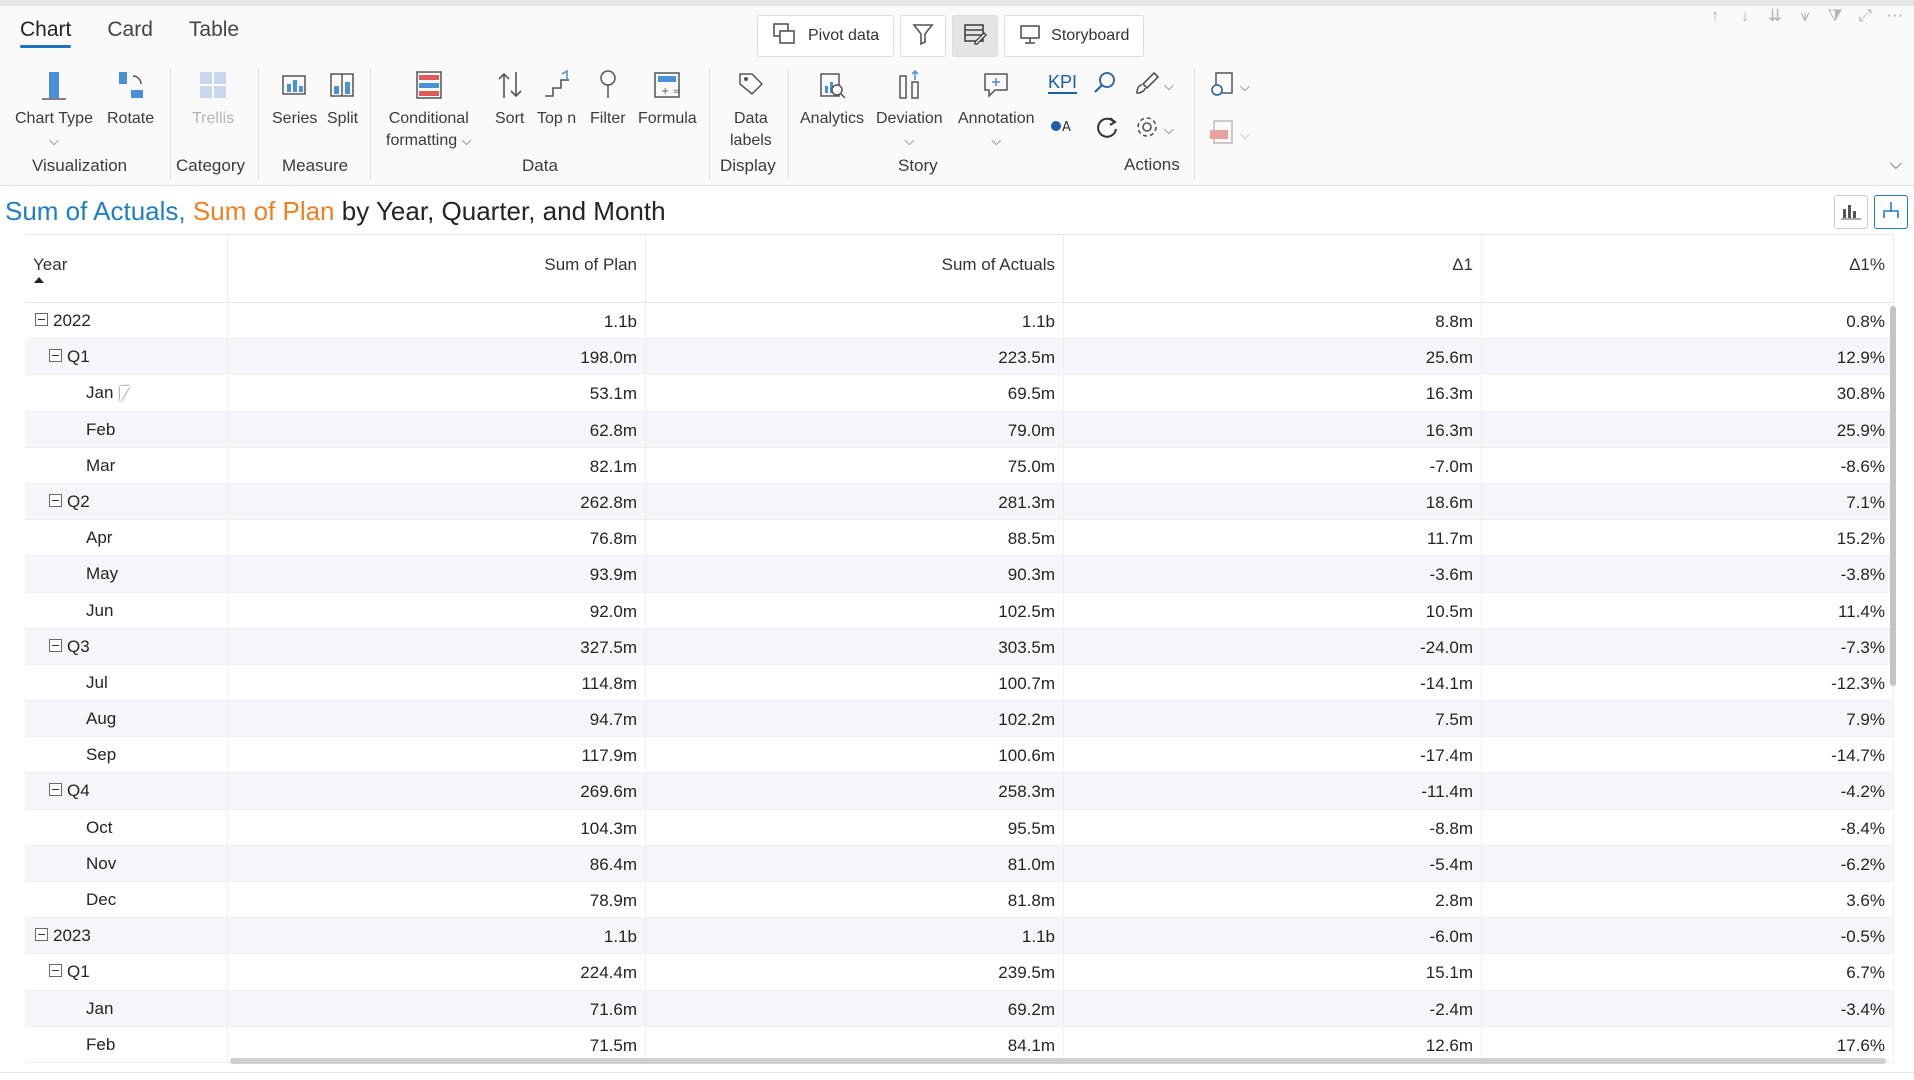  What do you see at coordinates (855, 1008) in the screenshot?
I see `cell-actuals: 69.2m` at bounding box center [855, 1008].